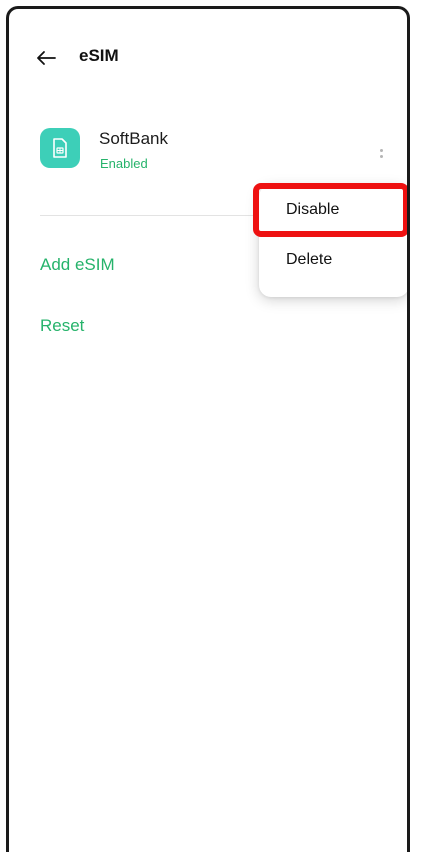 The height and width of the screenshot is (852, 422). Describe the element at coordinates (124, 163) in the screenshot. I see `sim-status-label: Enabled` at that location.